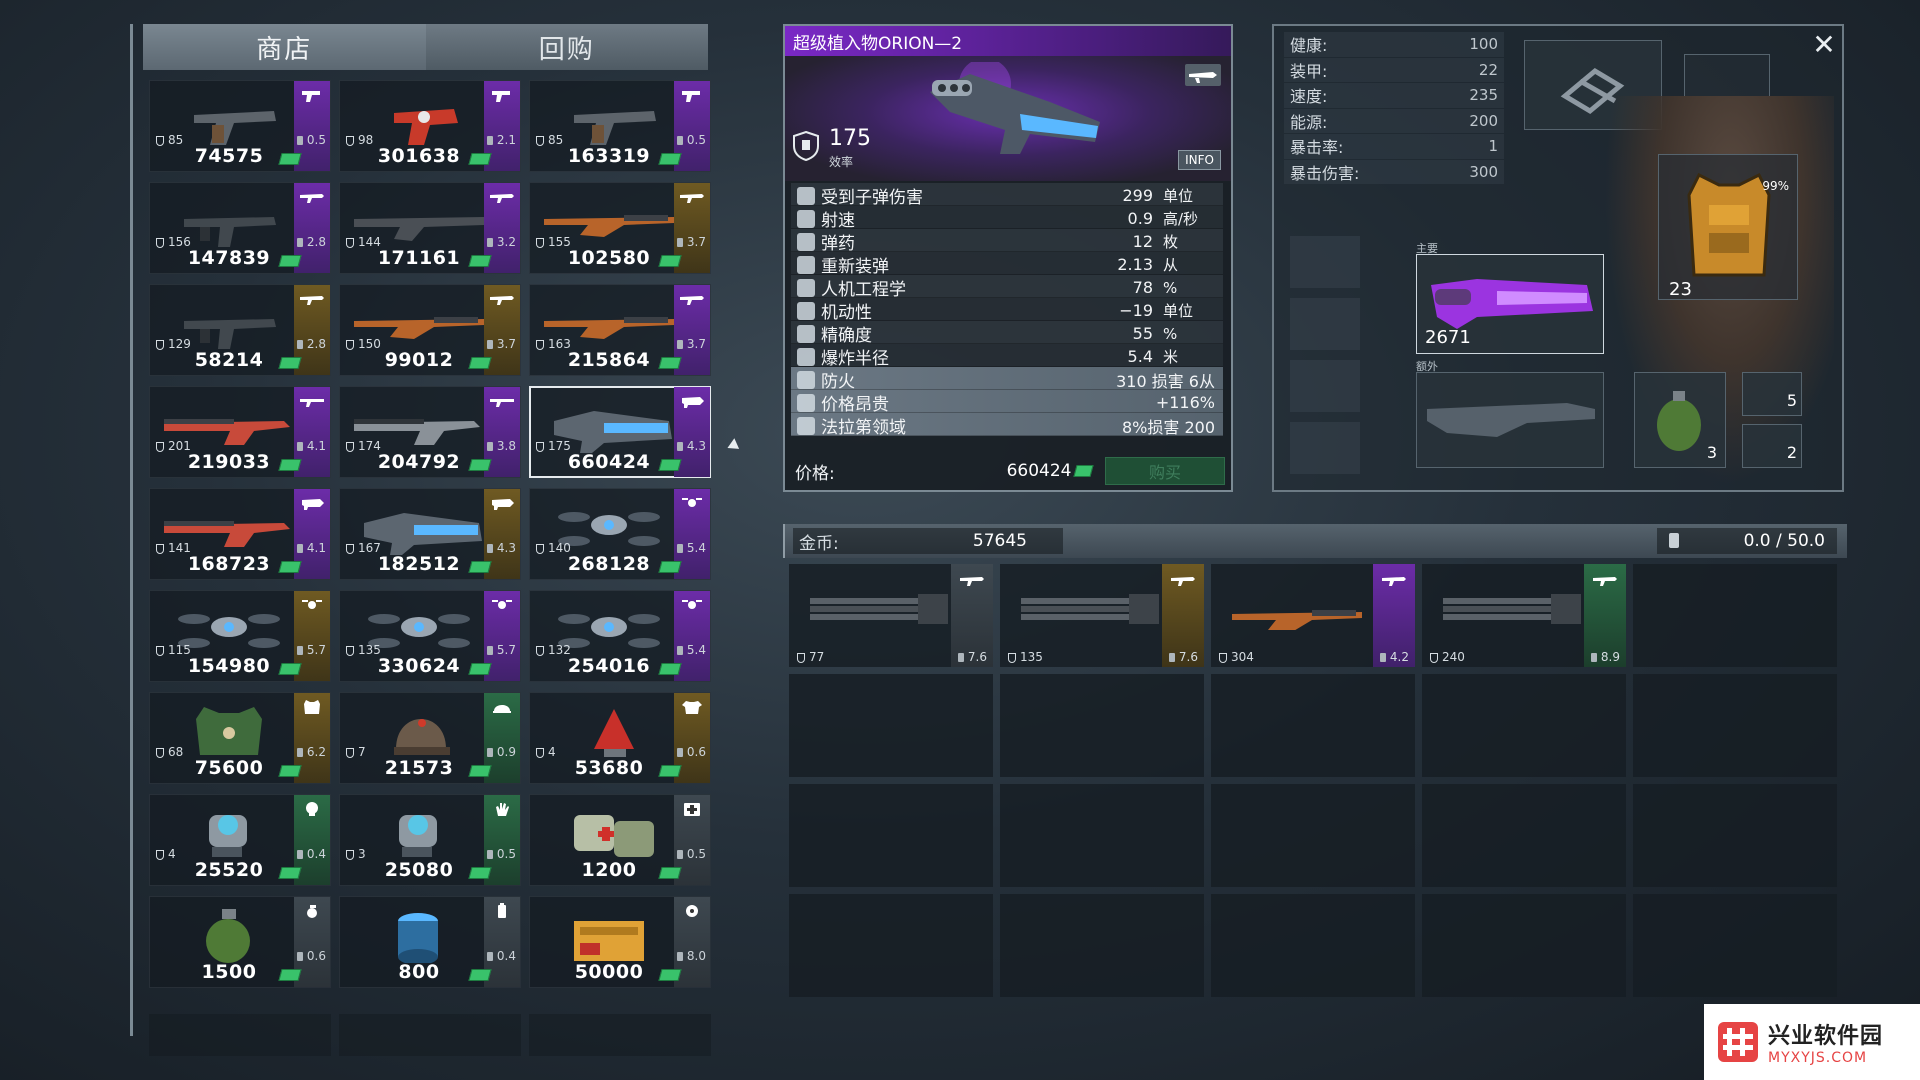 The height and width of the screenshot is (1080, 1920). I want to click on info-button: INFO, so click(1199, 160).